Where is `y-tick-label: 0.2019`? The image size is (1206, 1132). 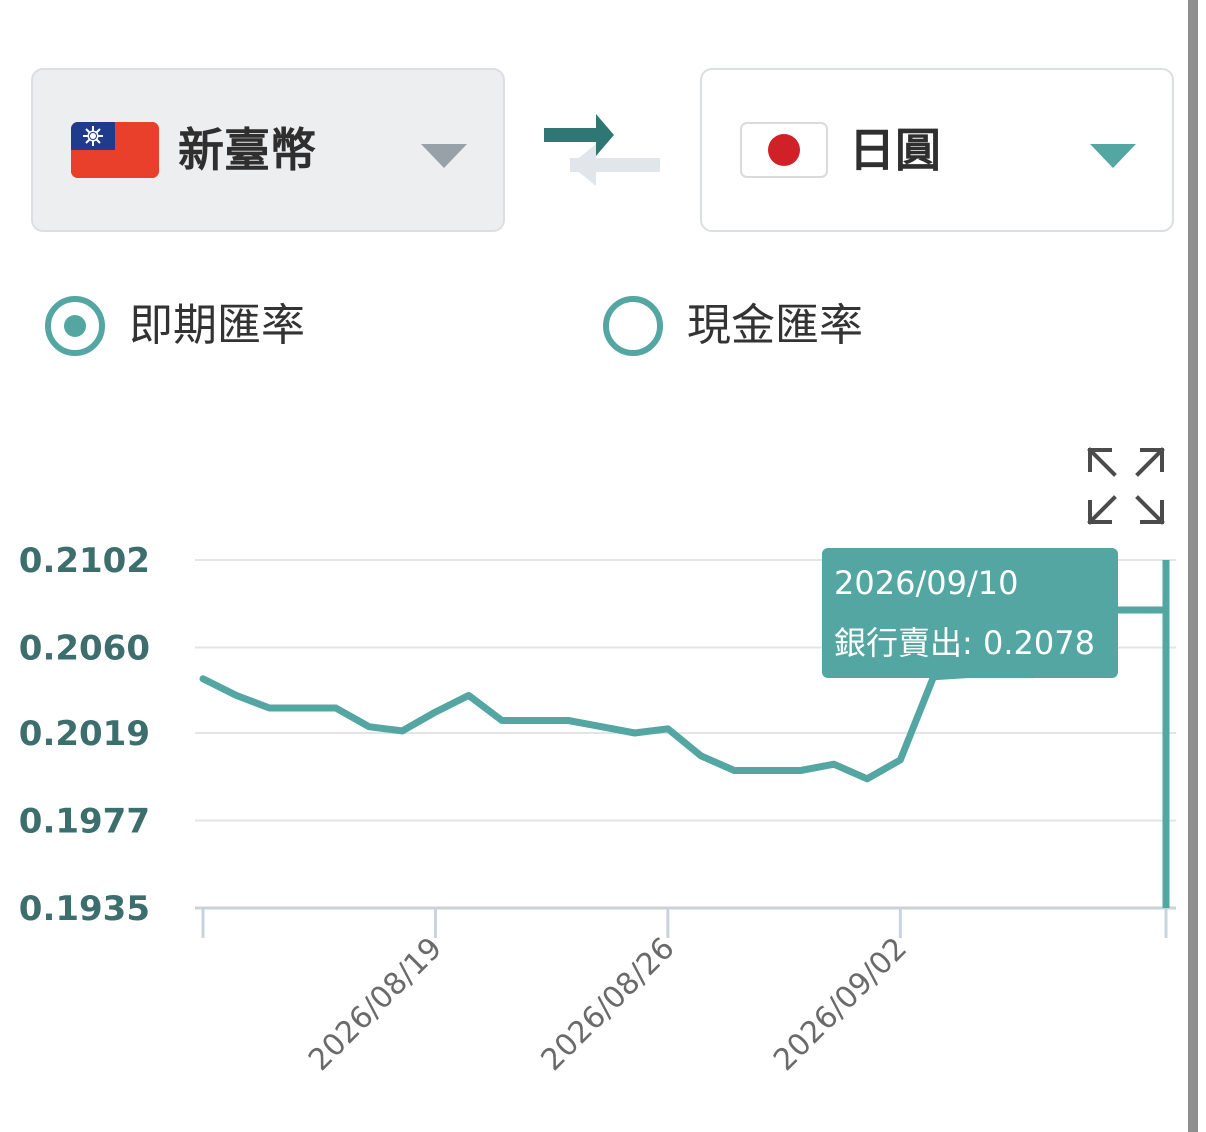 y-tick-label: 0.2019 is located at coordinates (84, 734).